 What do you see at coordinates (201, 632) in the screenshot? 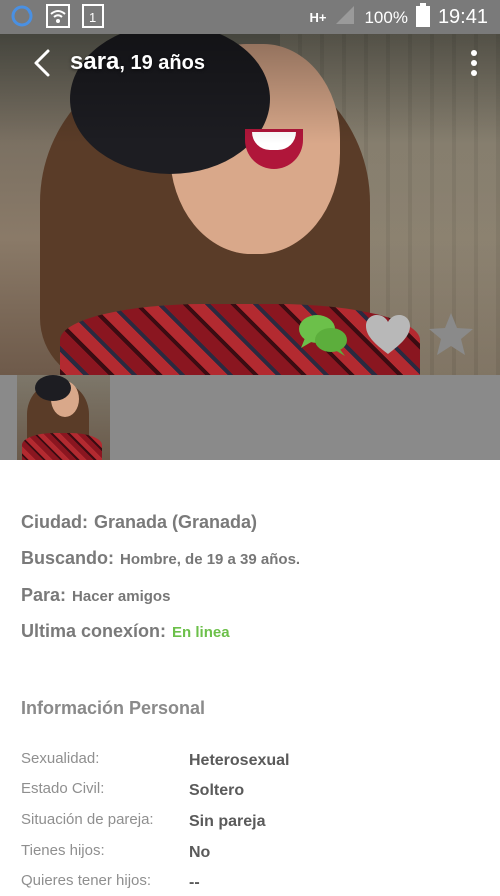
I see `online-status: En linea` at bounding box center [201, 632].